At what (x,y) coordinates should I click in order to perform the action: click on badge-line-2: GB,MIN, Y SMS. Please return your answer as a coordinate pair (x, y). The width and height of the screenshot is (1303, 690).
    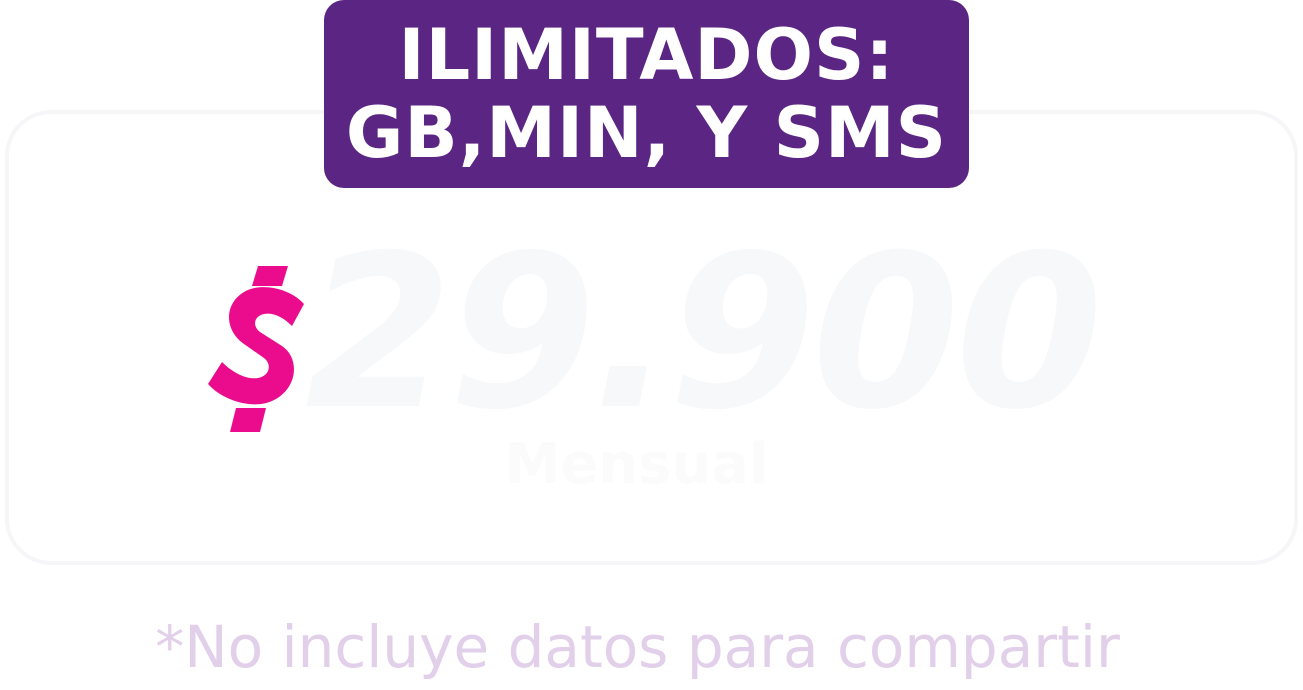
    Looking at the image, I should click on (646, 133).